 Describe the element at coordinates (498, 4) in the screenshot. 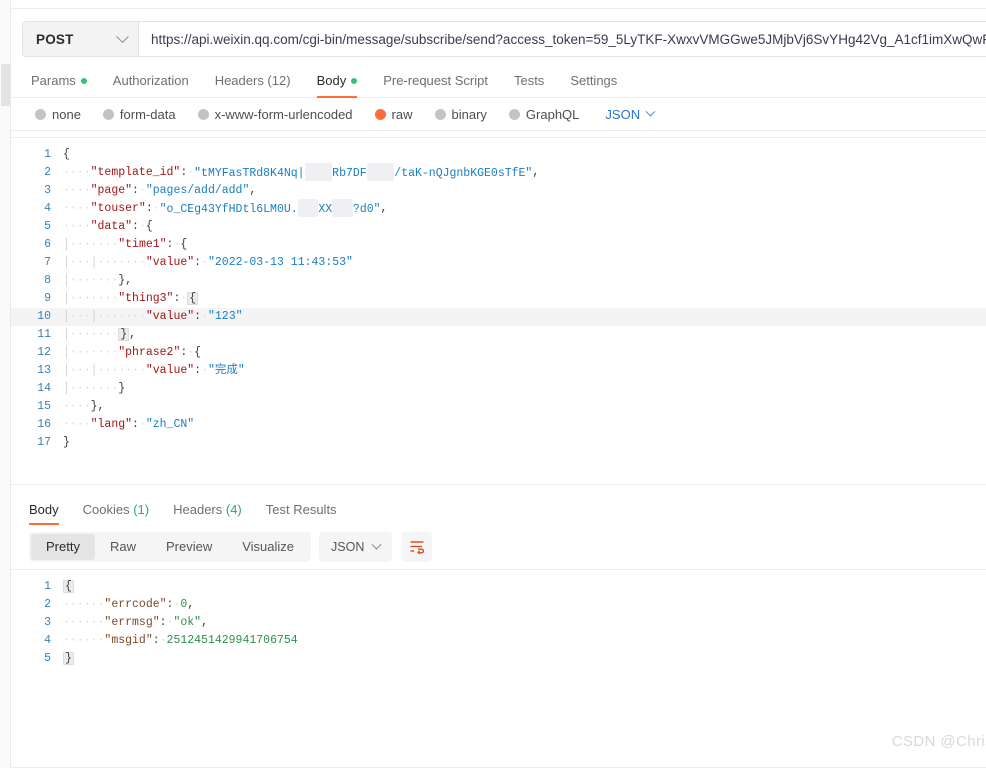

I see `clipped-tab-strip: · · ·· ▪ ▪ · · ▪ ▪` at that location.